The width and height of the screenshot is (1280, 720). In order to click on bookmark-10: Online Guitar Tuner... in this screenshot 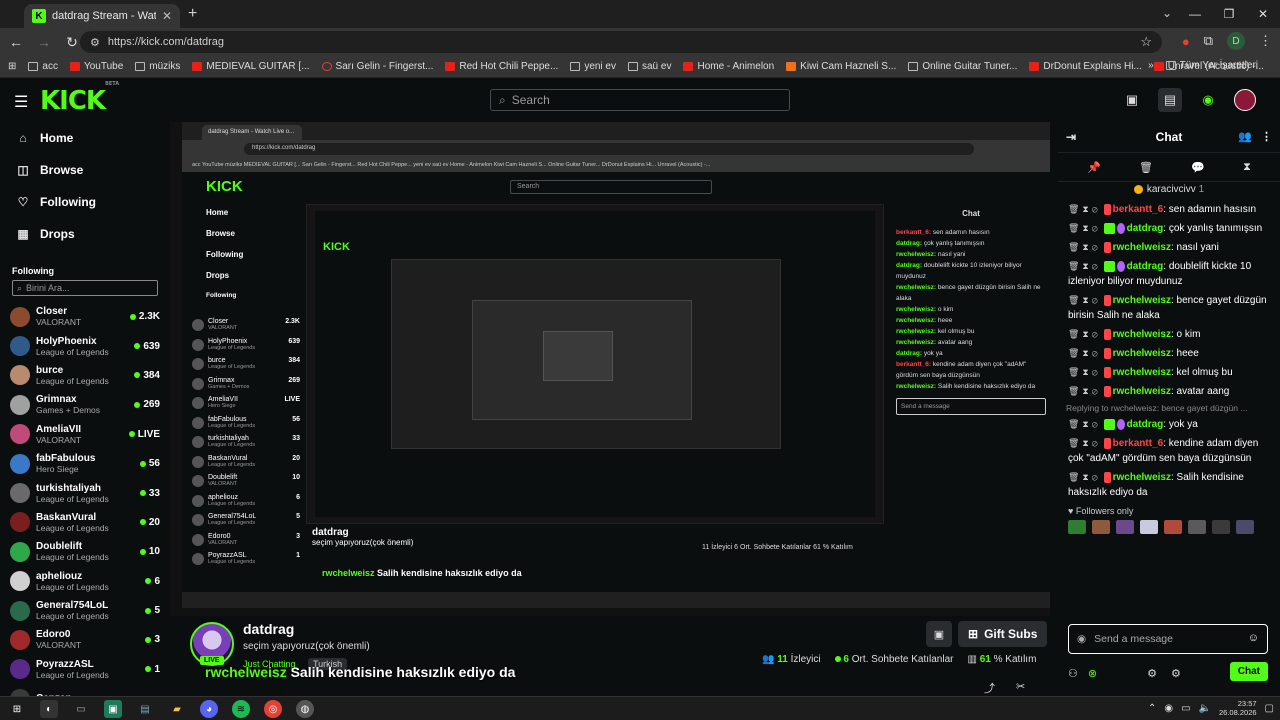, I will do `click(962, 66)`.